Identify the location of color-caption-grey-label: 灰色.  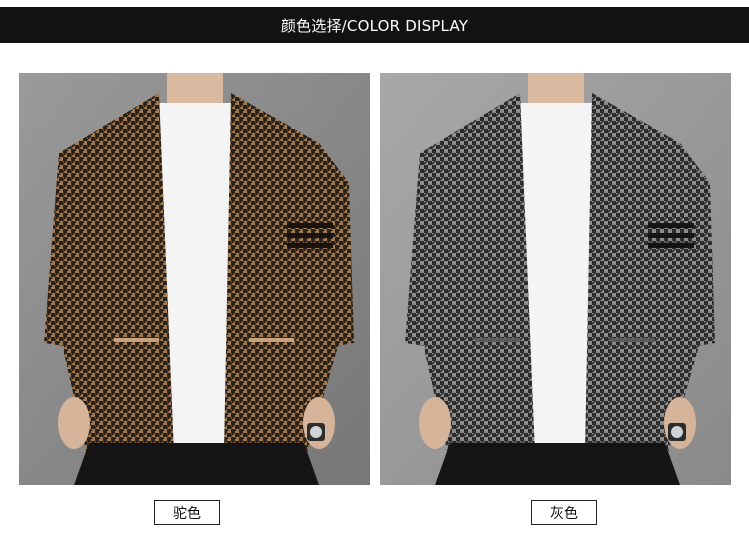
(564, 513).